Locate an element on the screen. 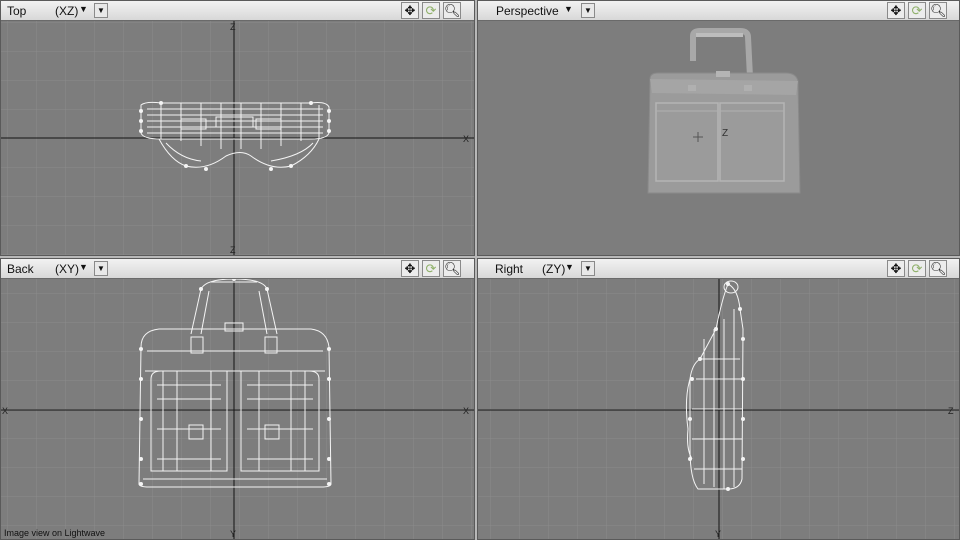 This screenshot has height=540, width=960. axis-label: (XY) is located at coordinates (67, 269).